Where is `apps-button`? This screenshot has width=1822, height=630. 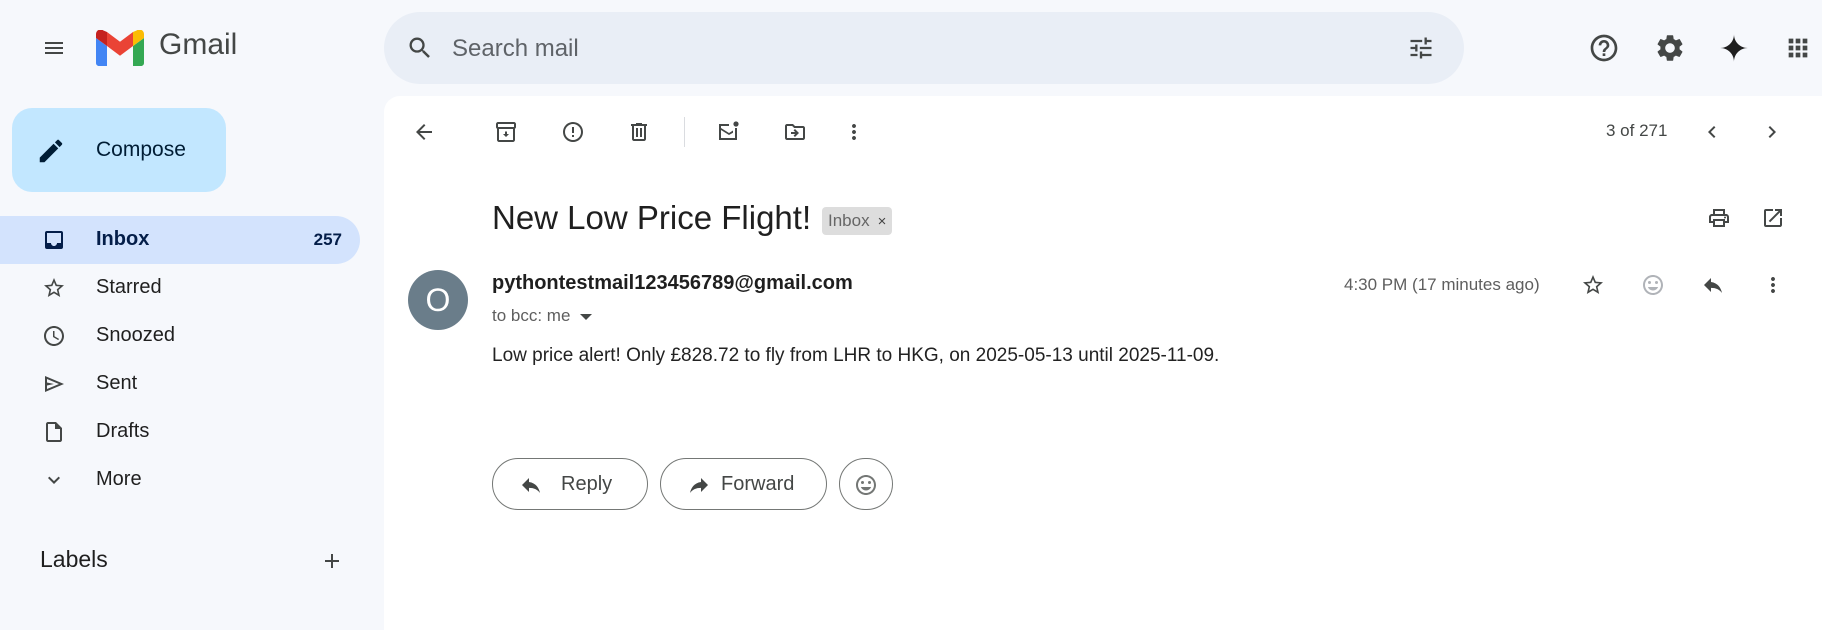 apps-button is located at coordinates (1798, 48).